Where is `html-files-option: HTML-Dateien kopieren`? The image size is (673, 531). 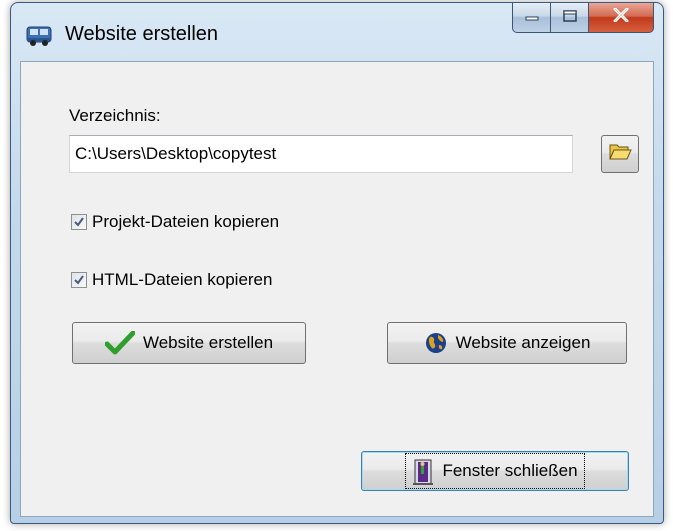 html-files-option: HTML-Dateien kopieren is located at coordinates (171, 280).